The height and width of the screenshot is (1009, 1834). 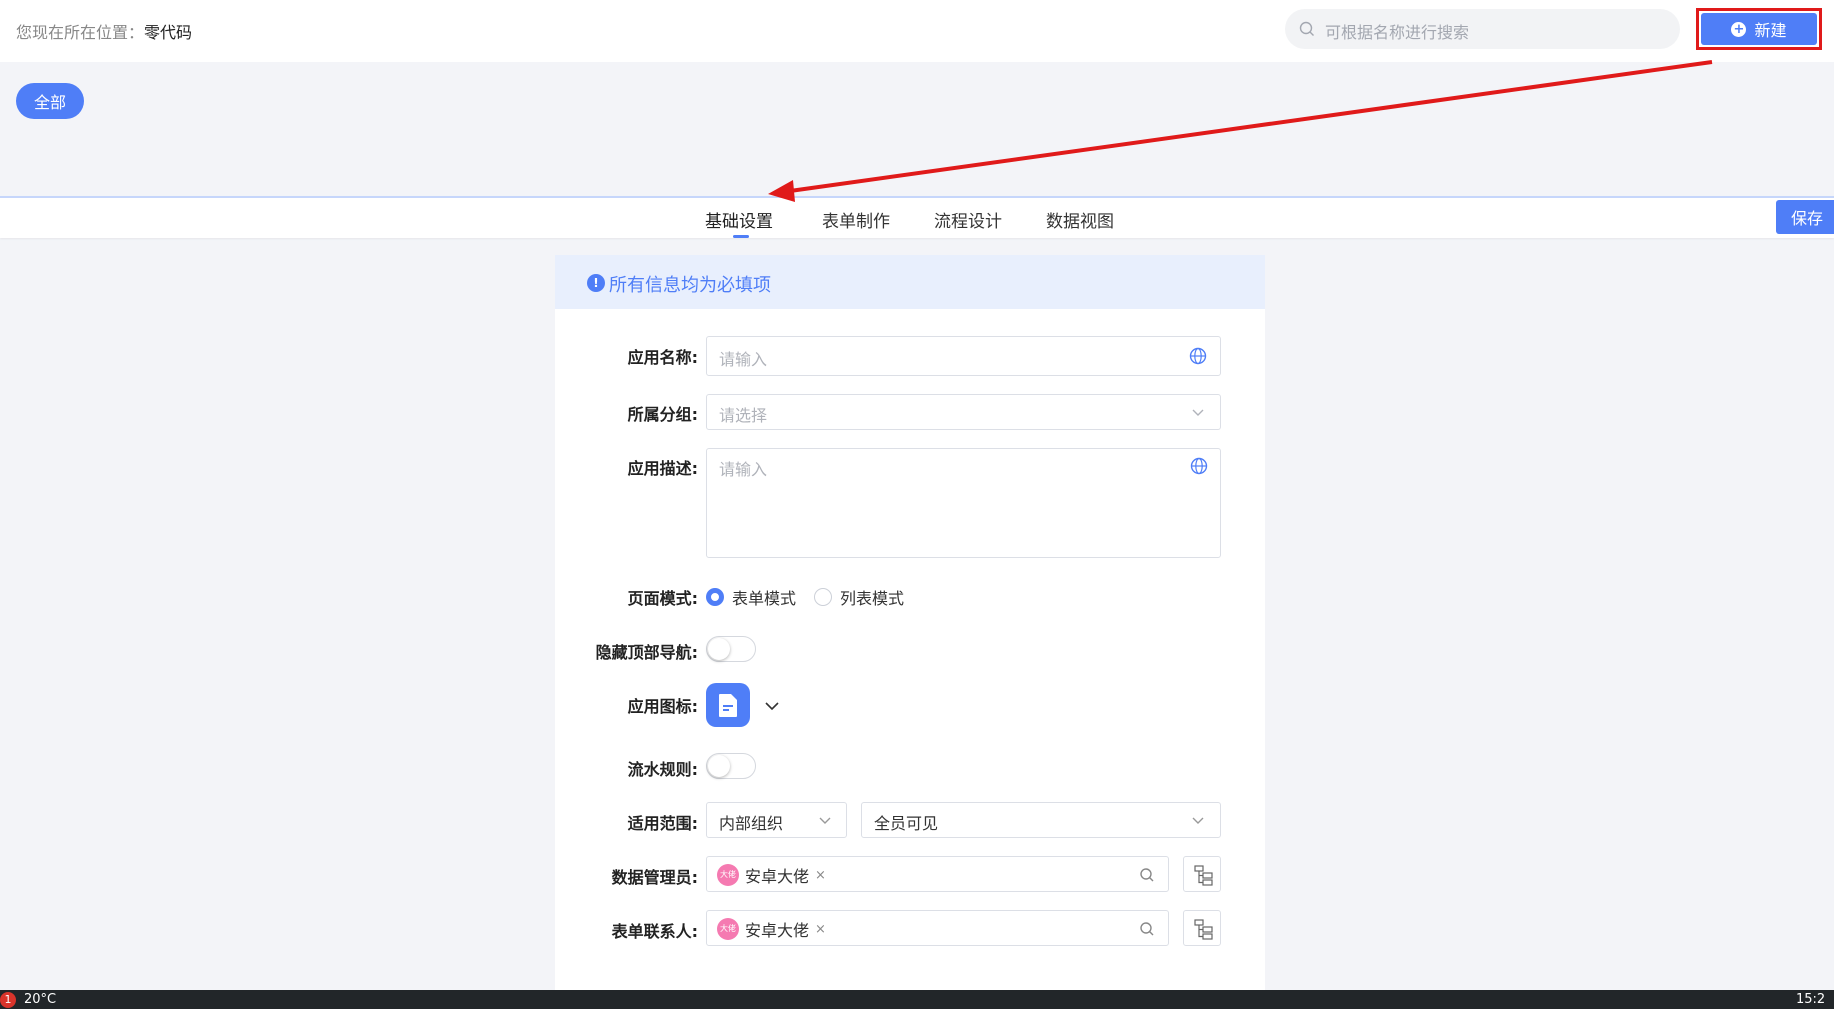 I want to click on breadcrumb: 您现在所在位置：零代码, so click(x=104, y=31).